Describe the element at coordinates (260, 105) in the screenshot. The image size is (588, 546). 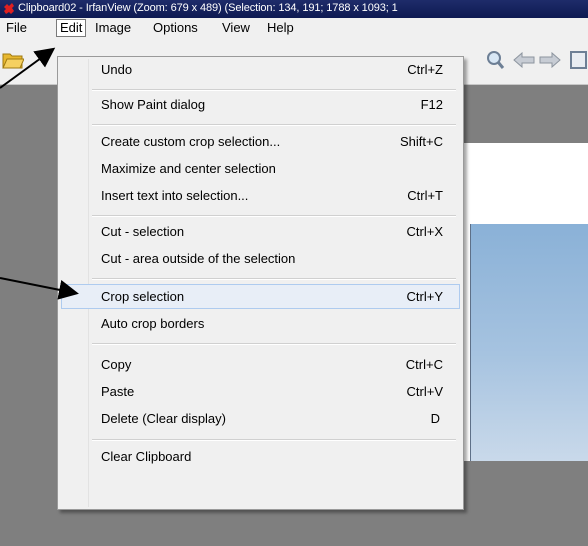
I see `menu-item-show-paint-dialog: Show Paint dialog F12` at that location.